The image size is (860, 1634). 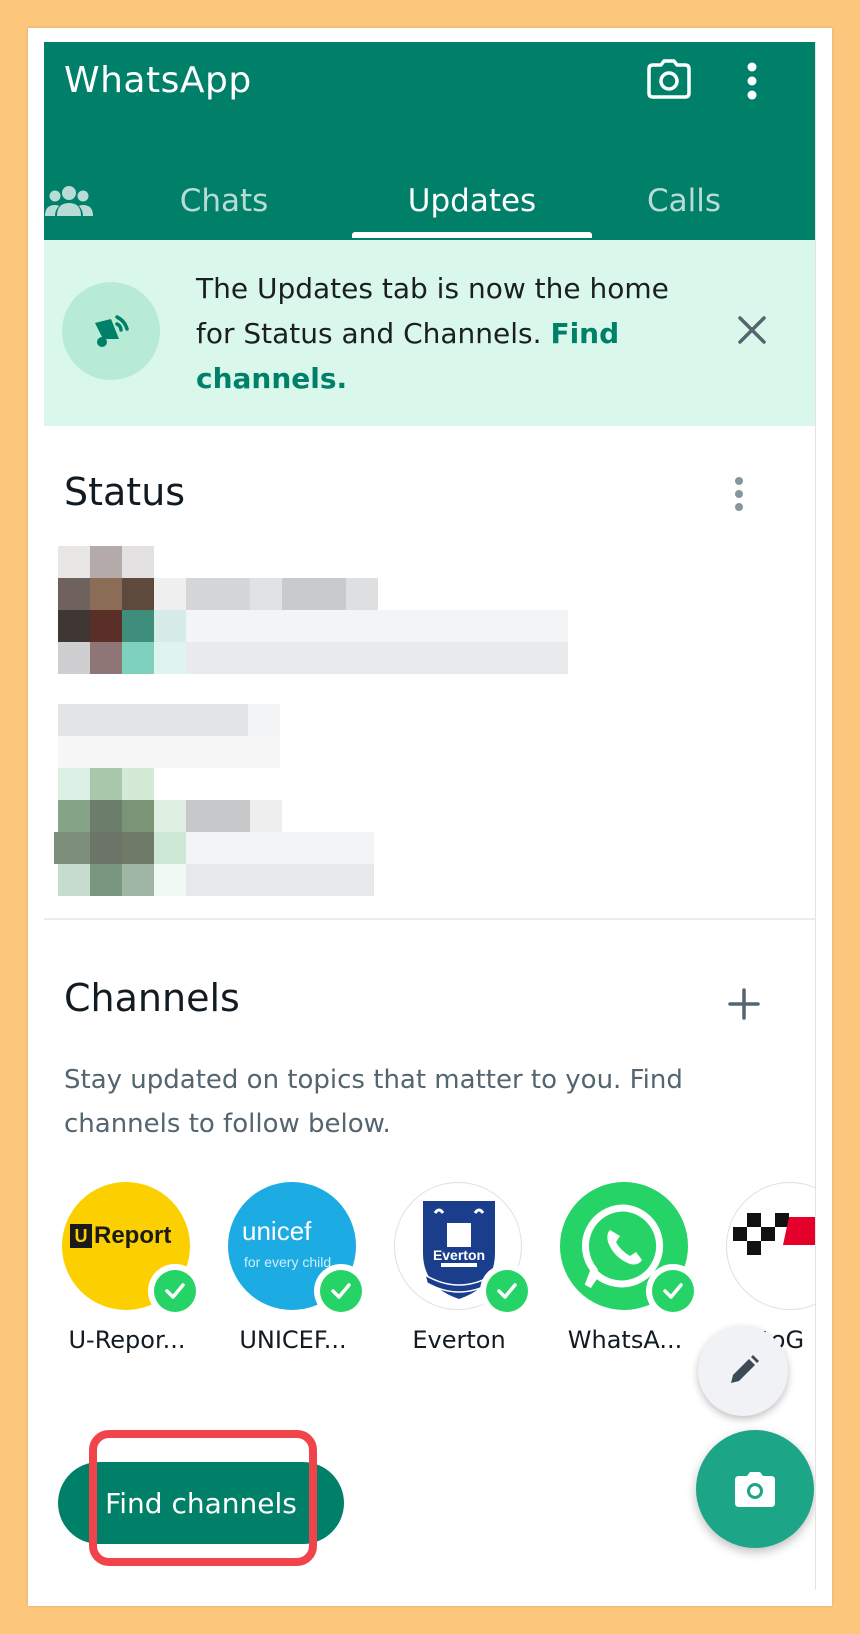 What do you see at coordinates (152, 998) in the screenshot?
I see `channels-title: Channels` at bounding box center [152, 998].